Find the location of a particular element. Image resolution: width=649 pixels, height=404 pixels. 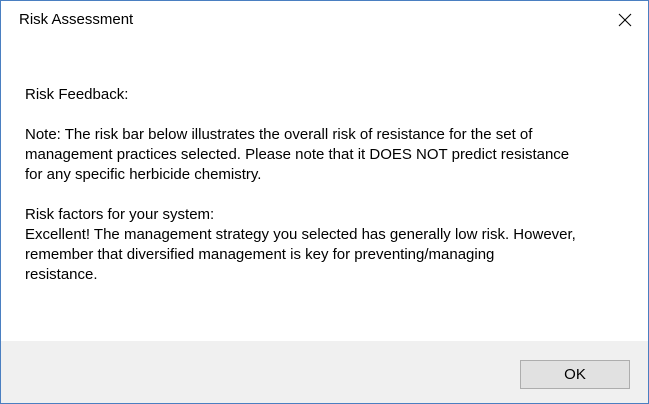

title-bar: Risk Assessment is located at coordinates (324, 20).